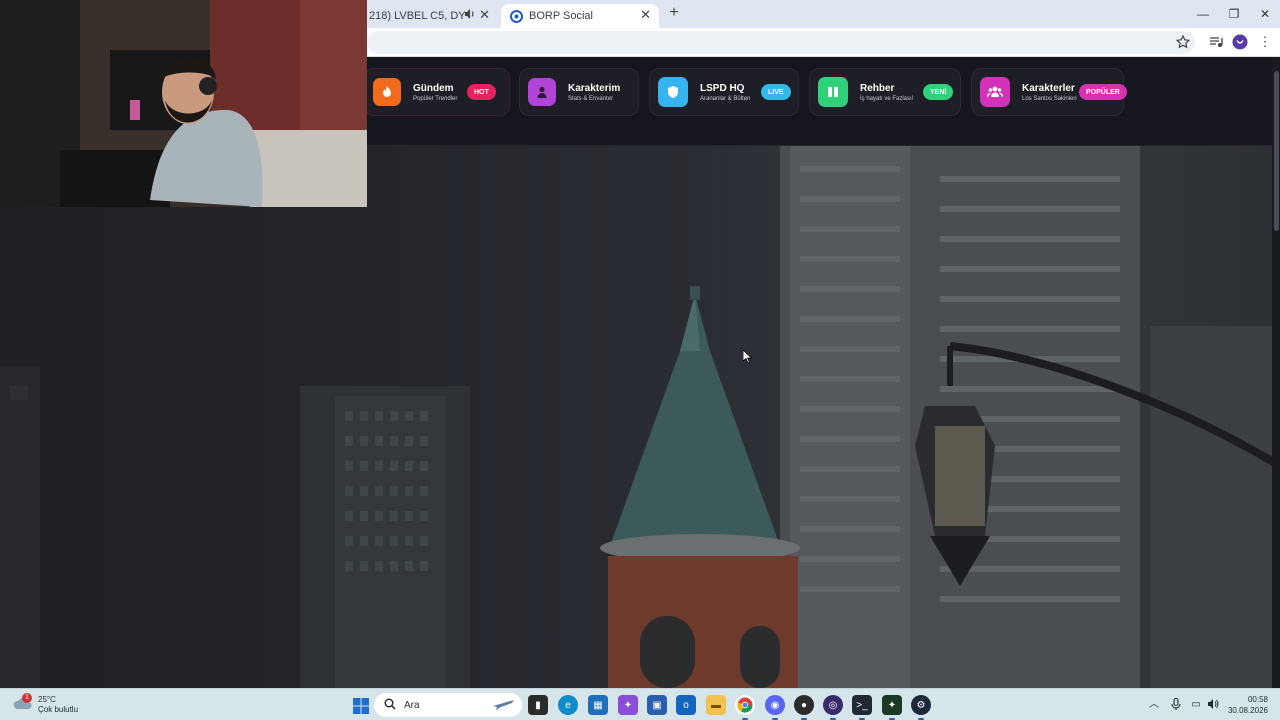  I want to click on nav-card-subtitle: Popüler Trendler, so click(435, 98).